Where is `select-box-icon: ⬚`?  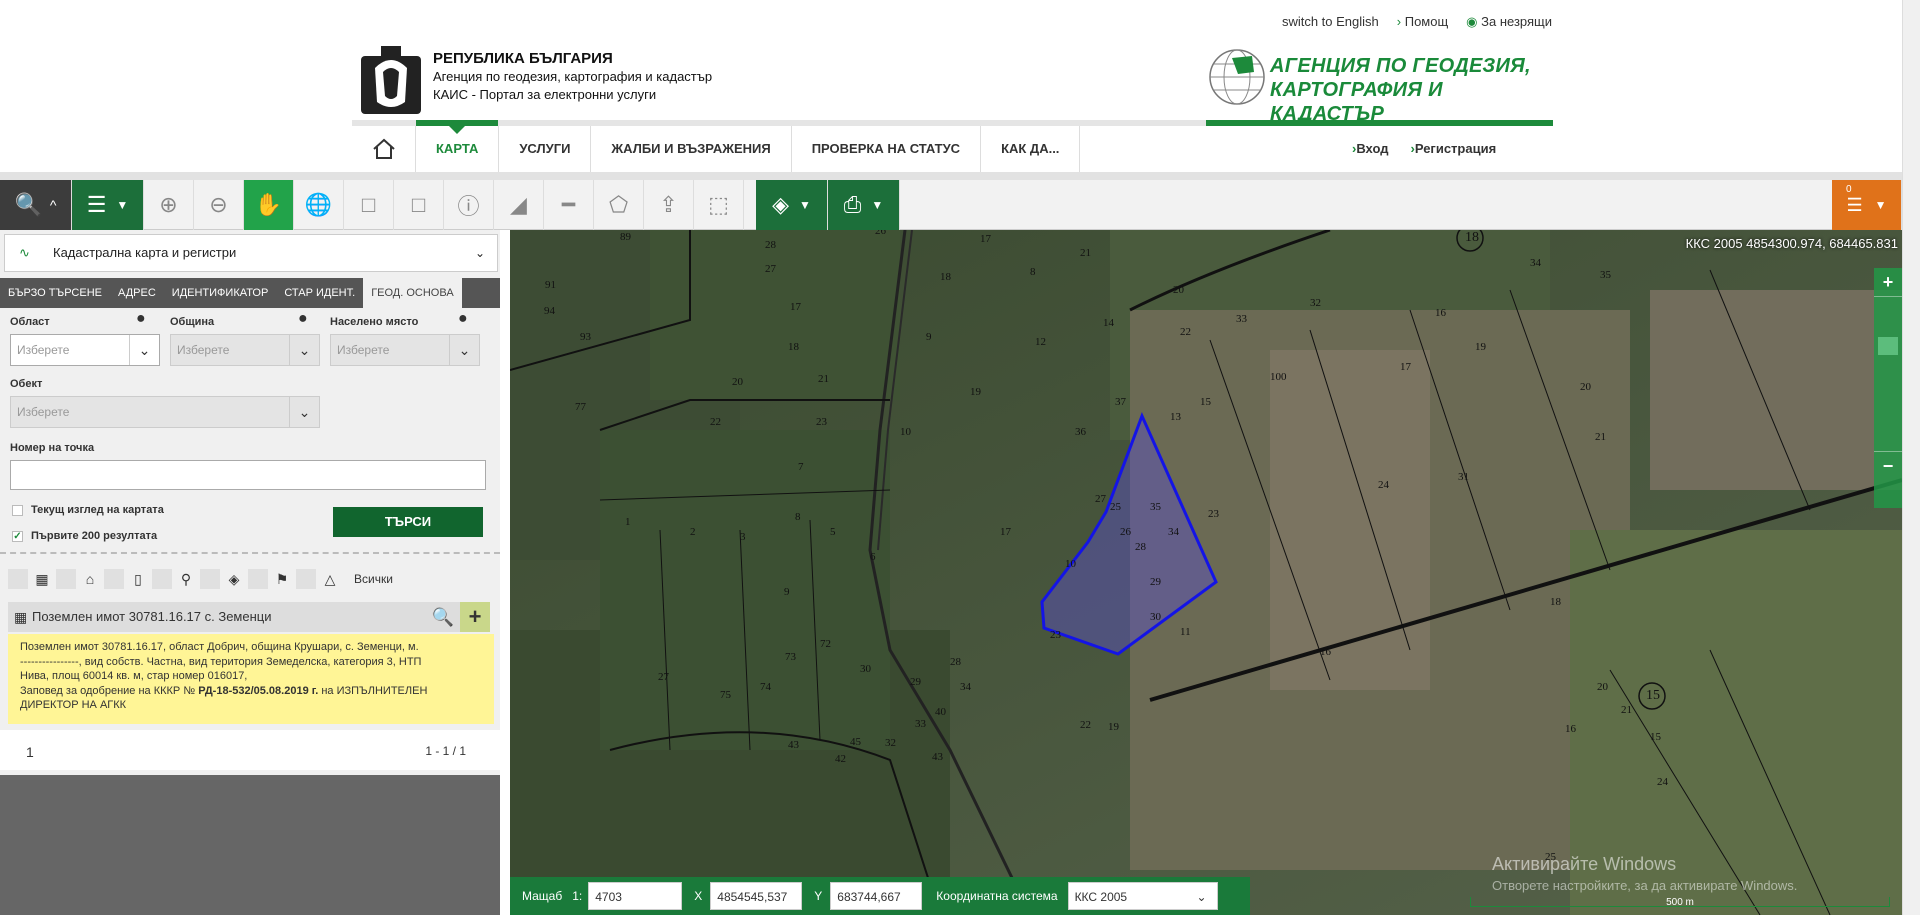
select-box-icon: ⬚ is located at coordinates (718, 204).